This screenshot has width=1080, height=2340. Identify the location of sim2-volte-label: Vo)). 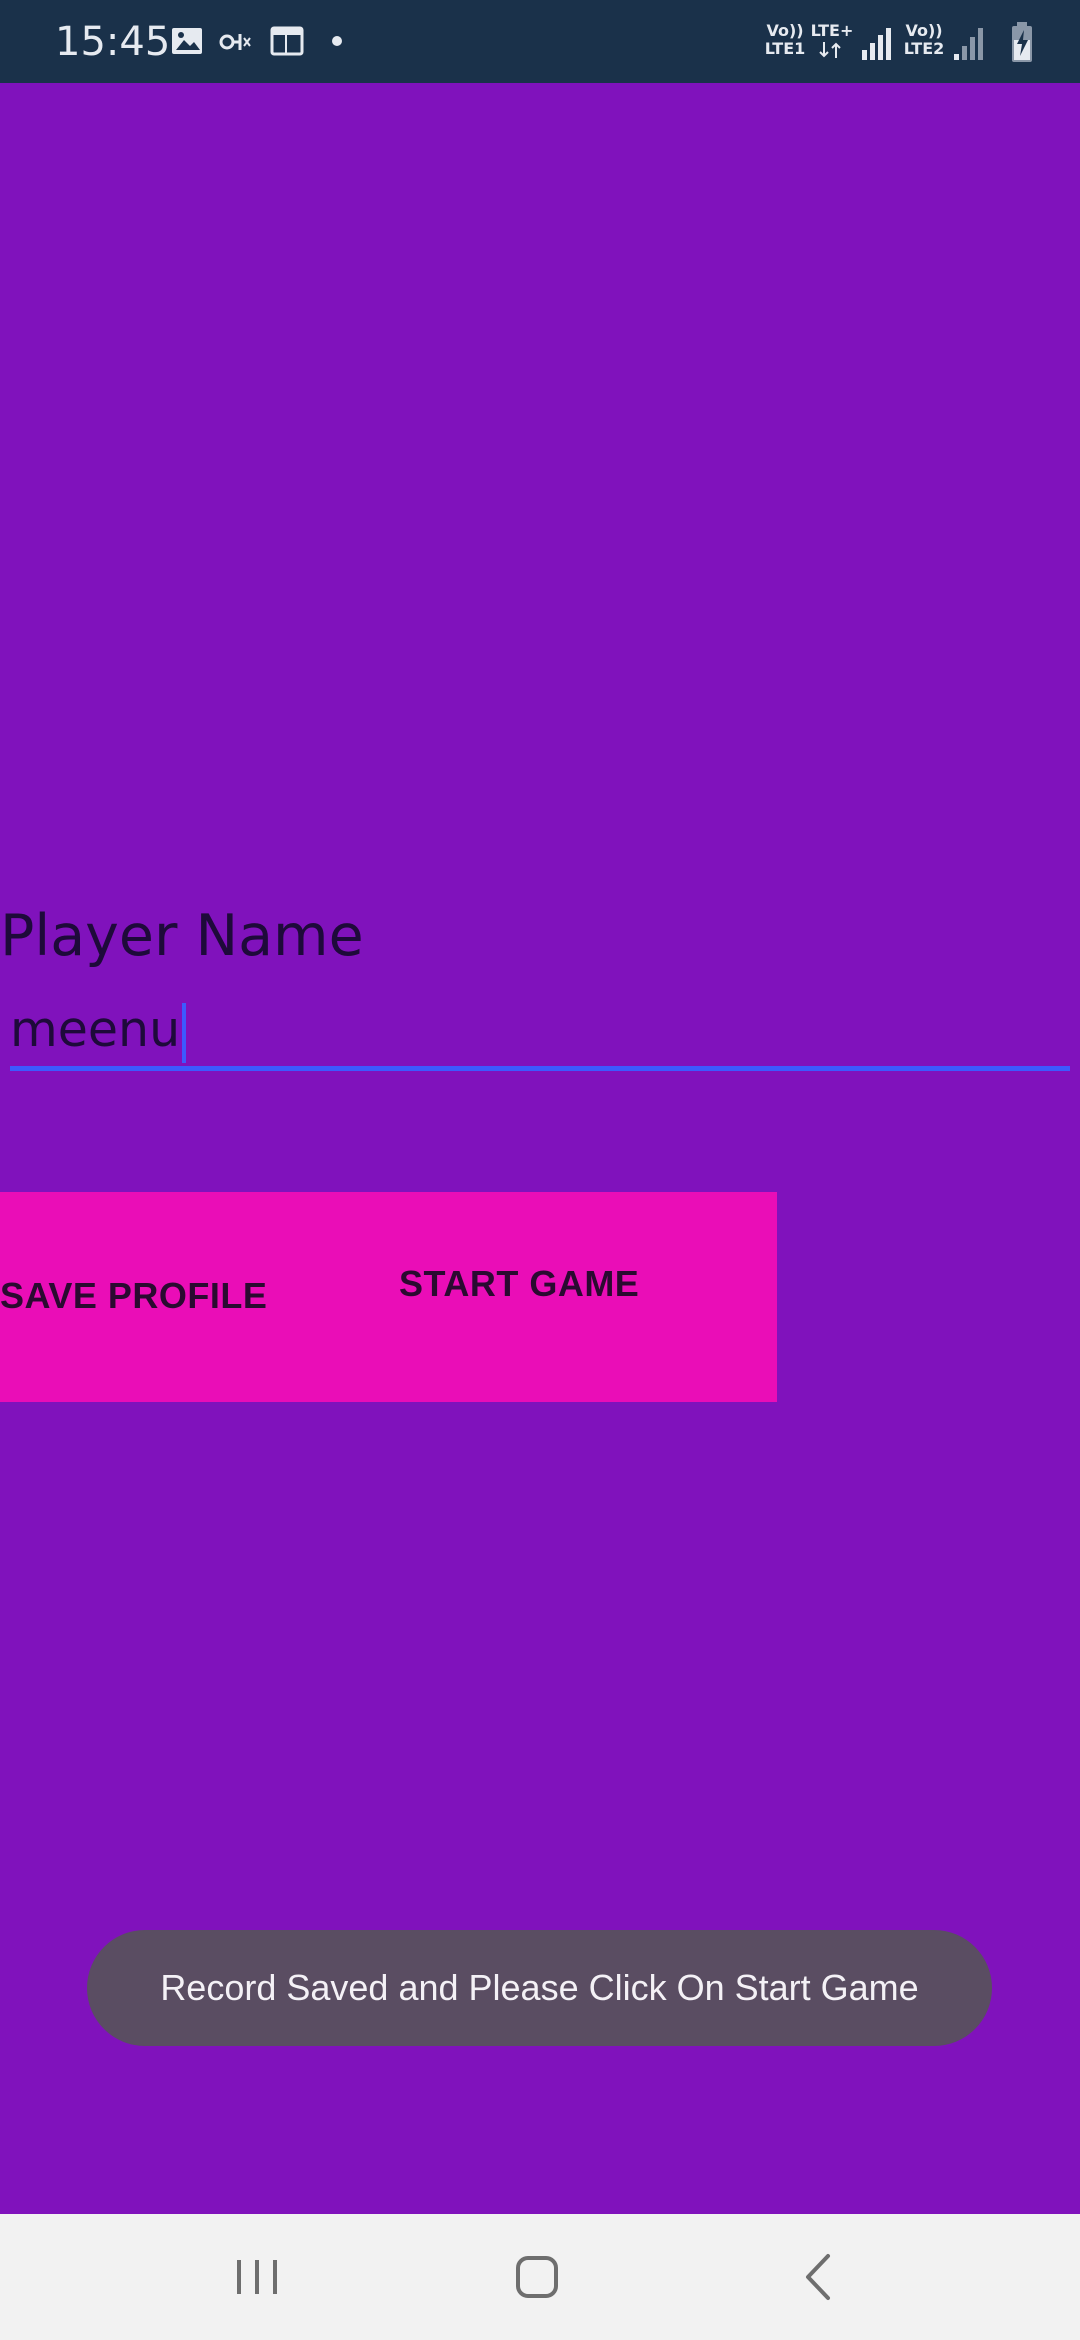
(924, 30).